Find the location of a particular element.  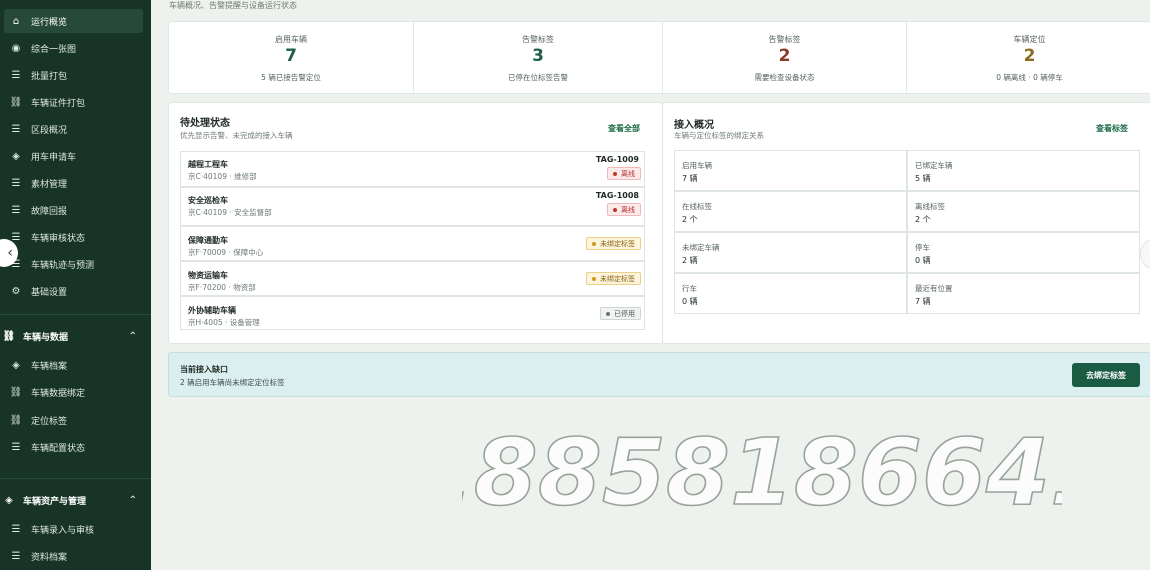

pending-row: 保障通勤车京F·70009 · 保障中心 未绑定标签 is located at coordinates (412, 243).